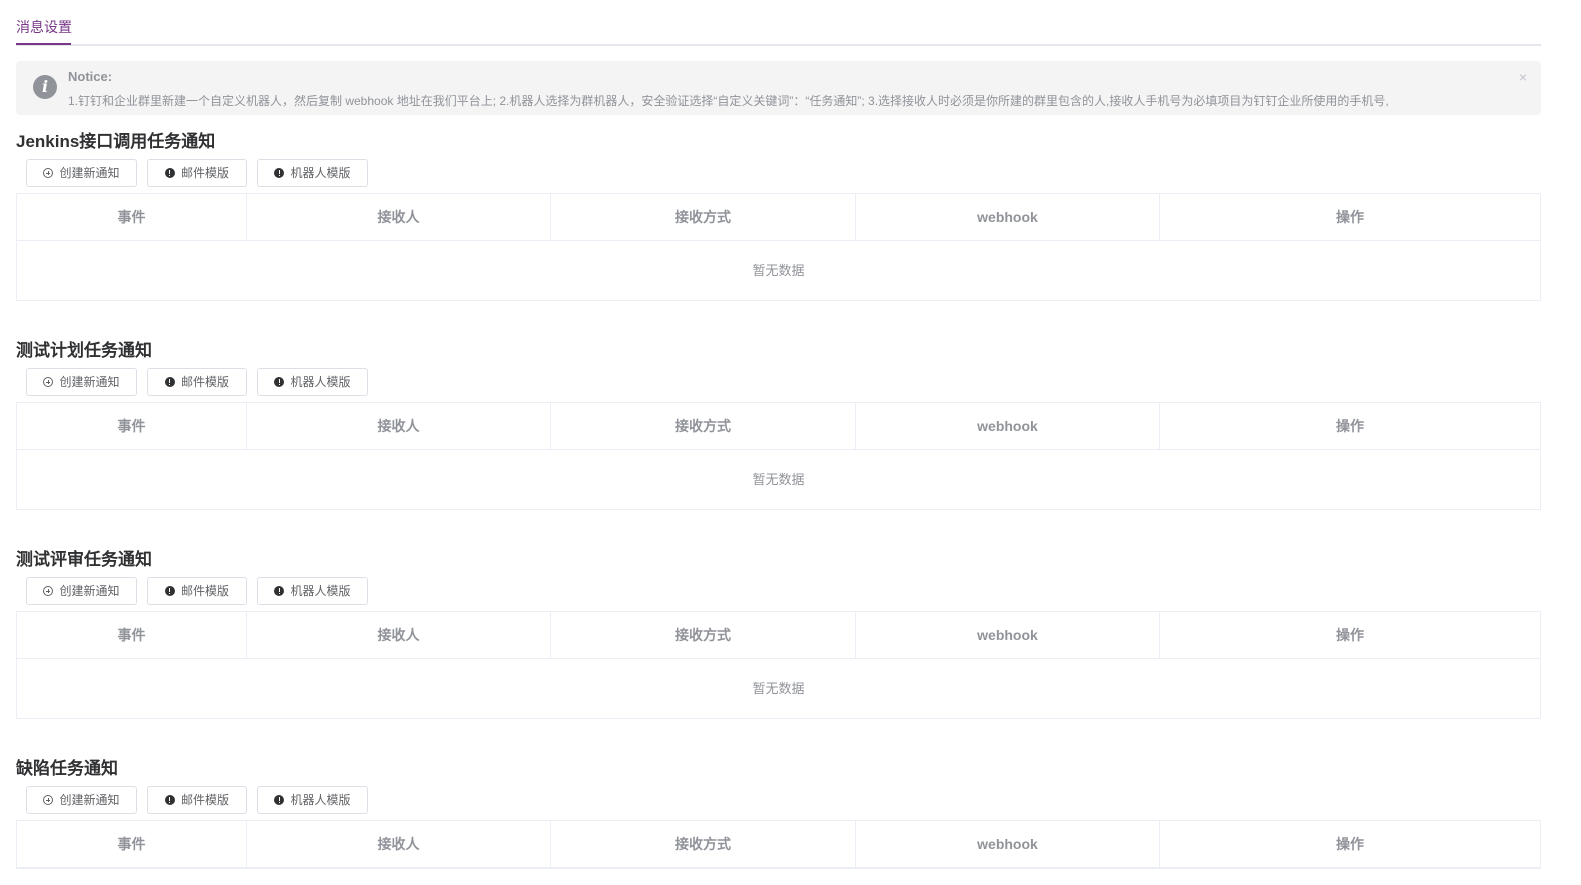  I want to click on section-title: 测试评审任务通知, so click(84, 559).